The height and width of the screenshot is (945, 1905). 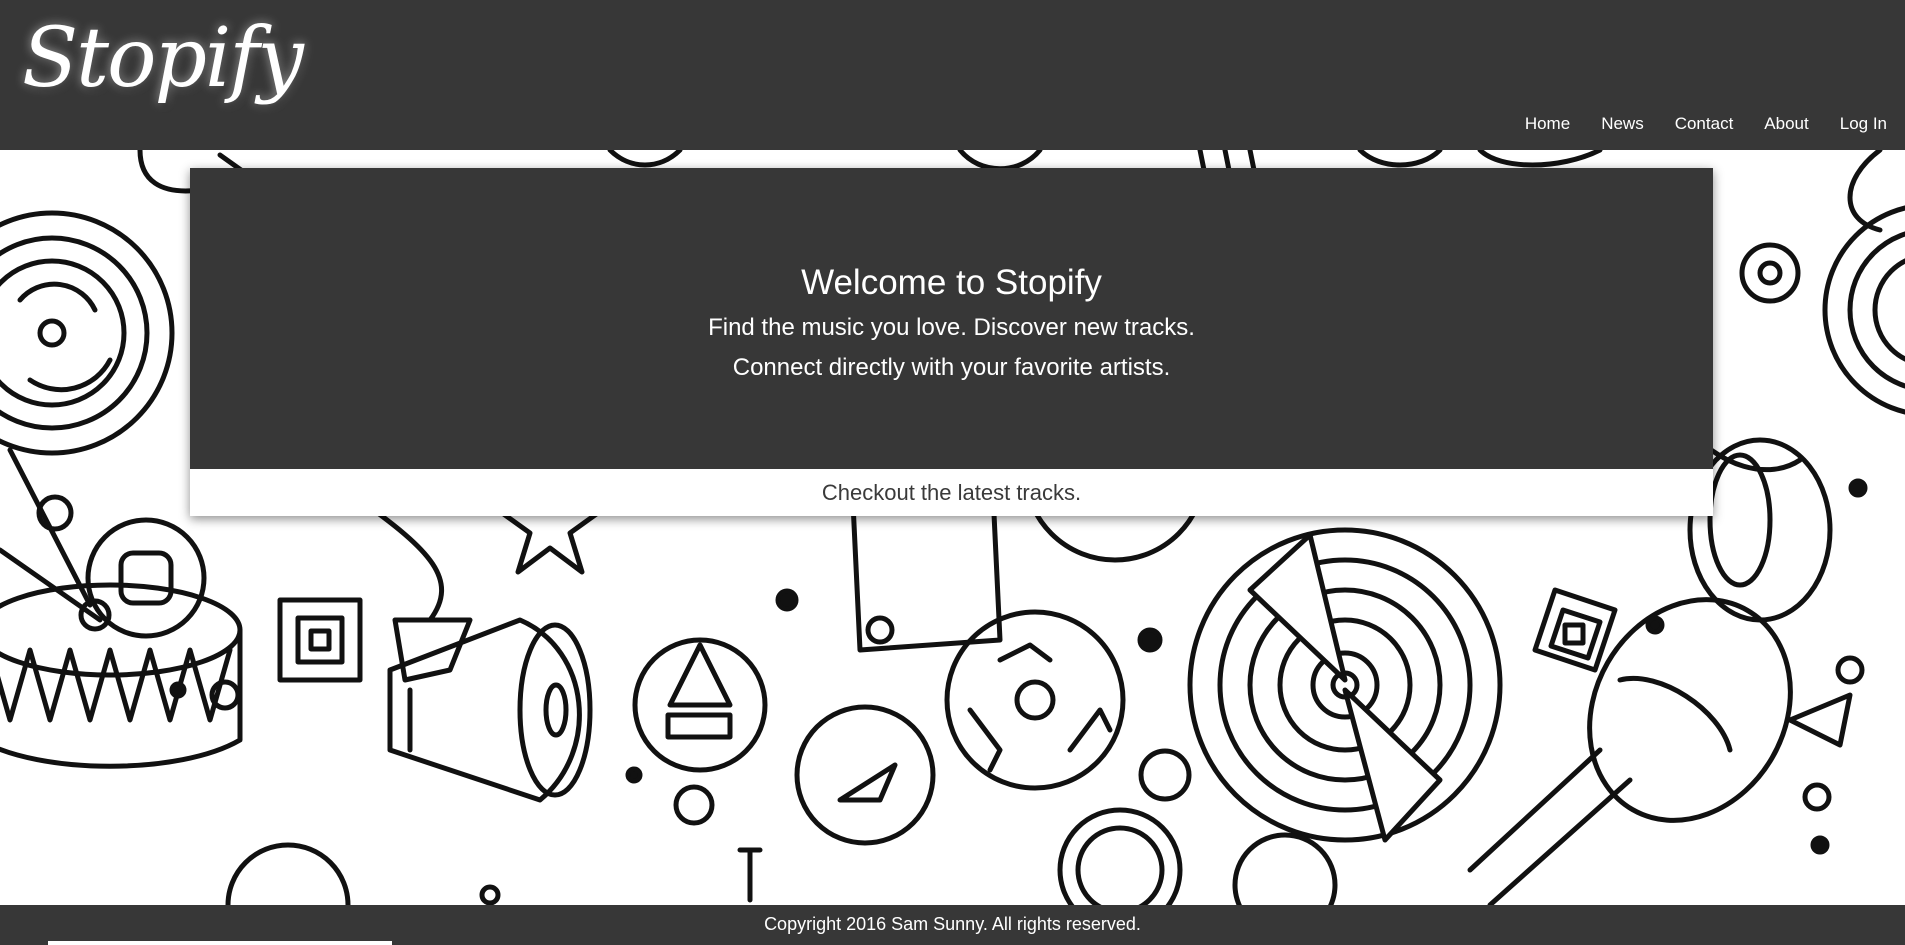 I want to click on vinyl-disc-icon, so click(x=1345, y=685).